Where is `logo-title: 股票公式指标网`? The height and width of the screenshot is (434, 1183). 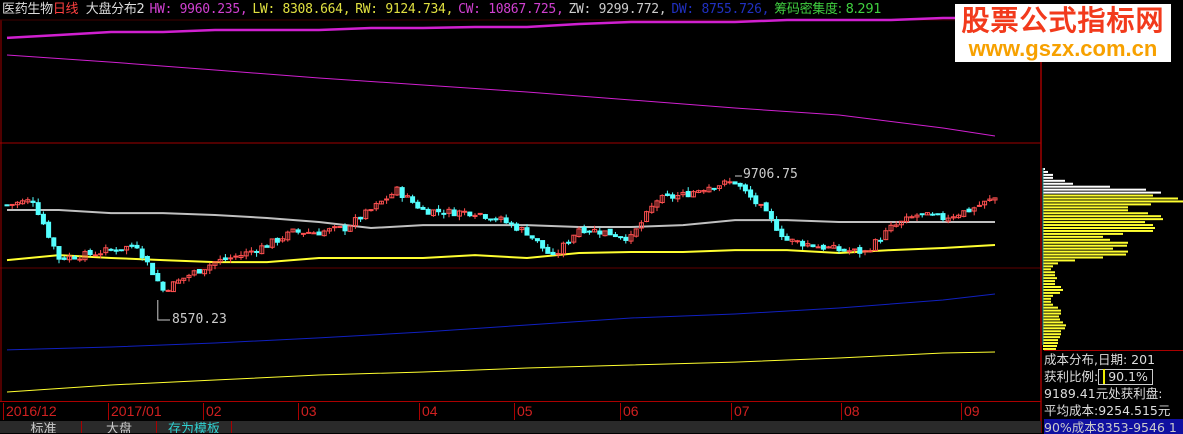 logo-title: 股票公式指标网 is located at coordinates (1063, 21).